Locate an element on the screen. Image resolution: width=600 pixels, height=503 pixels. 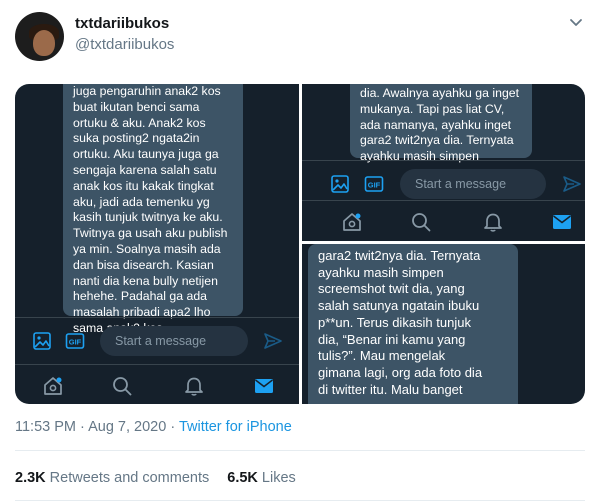
message-line: buat ikutan benci sama is located at coordinates (136, 106).